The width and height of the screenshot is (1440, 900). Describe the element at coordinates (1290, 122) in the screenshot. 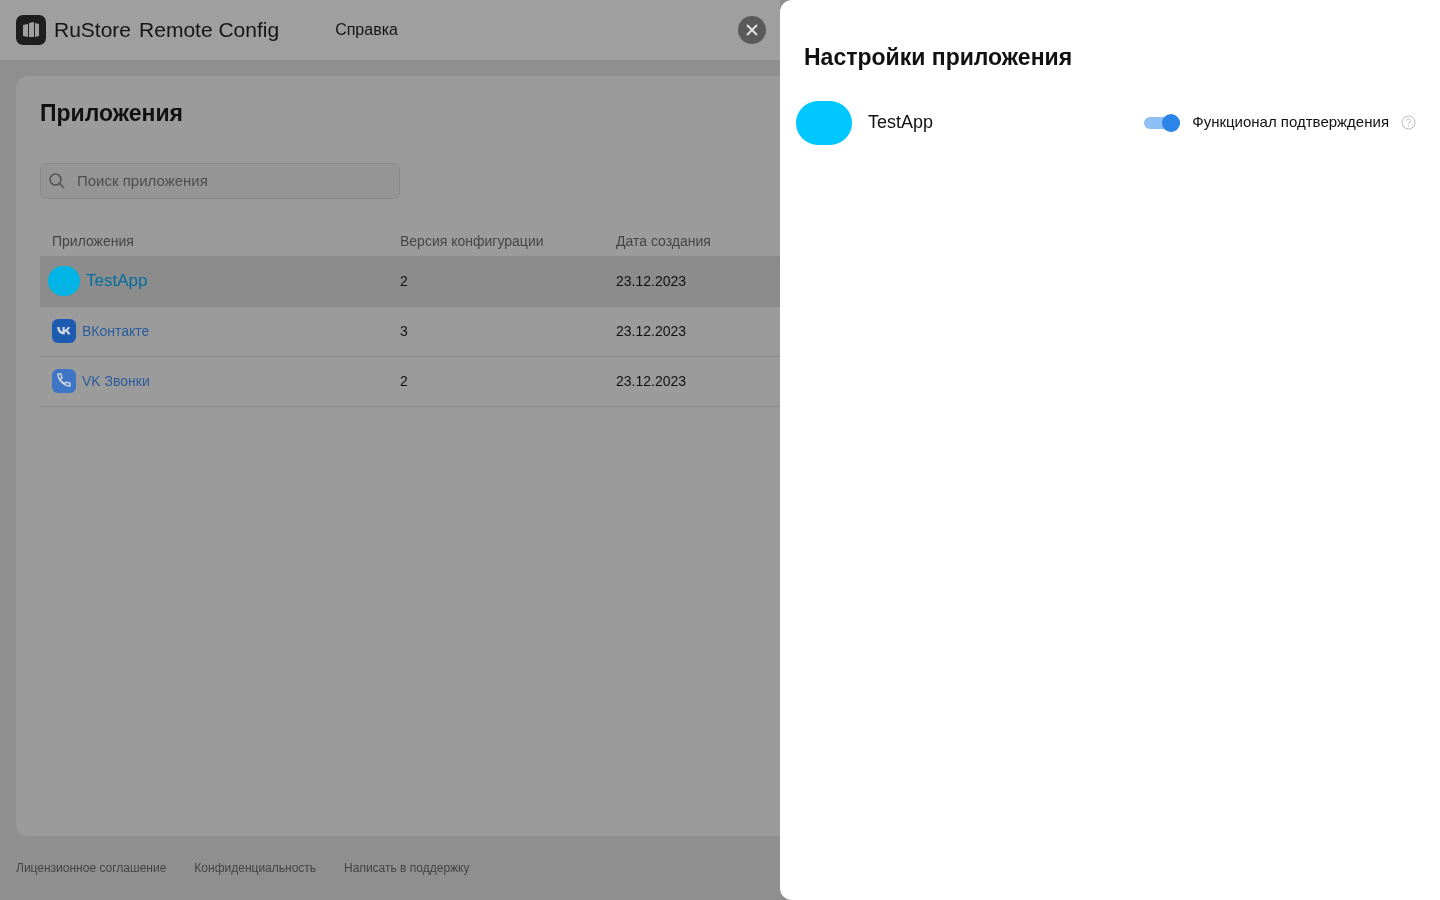

I see `toggle-label: Функционал подтверждения` at that location.